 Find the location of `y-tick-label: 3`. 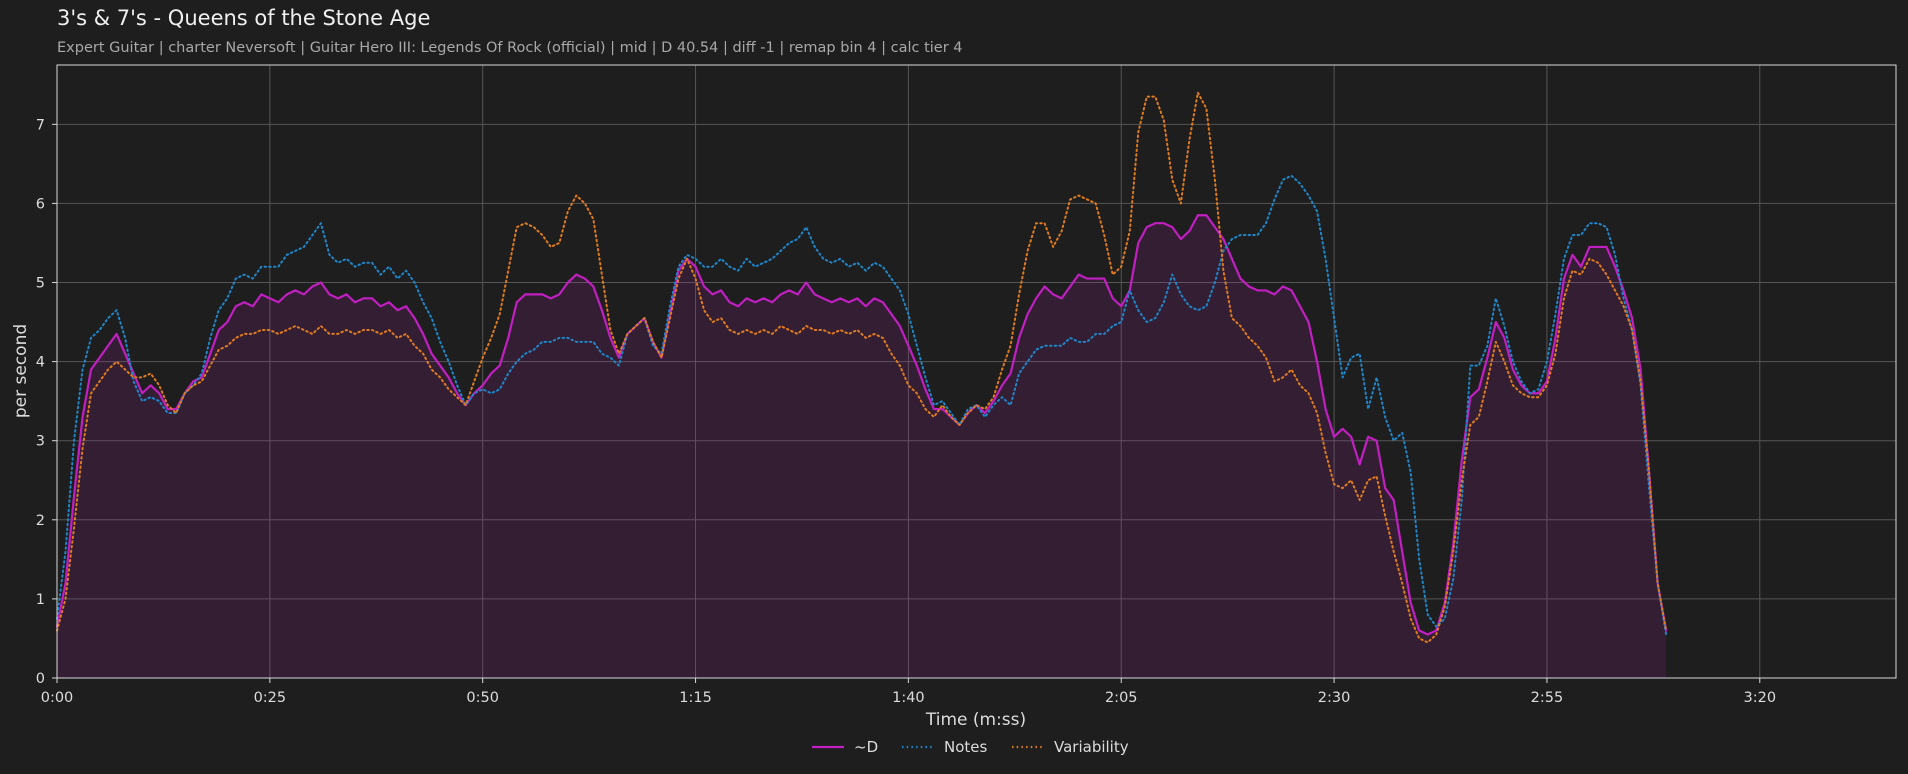

y-tick-label: 3 is located at coordinates (40, 442).